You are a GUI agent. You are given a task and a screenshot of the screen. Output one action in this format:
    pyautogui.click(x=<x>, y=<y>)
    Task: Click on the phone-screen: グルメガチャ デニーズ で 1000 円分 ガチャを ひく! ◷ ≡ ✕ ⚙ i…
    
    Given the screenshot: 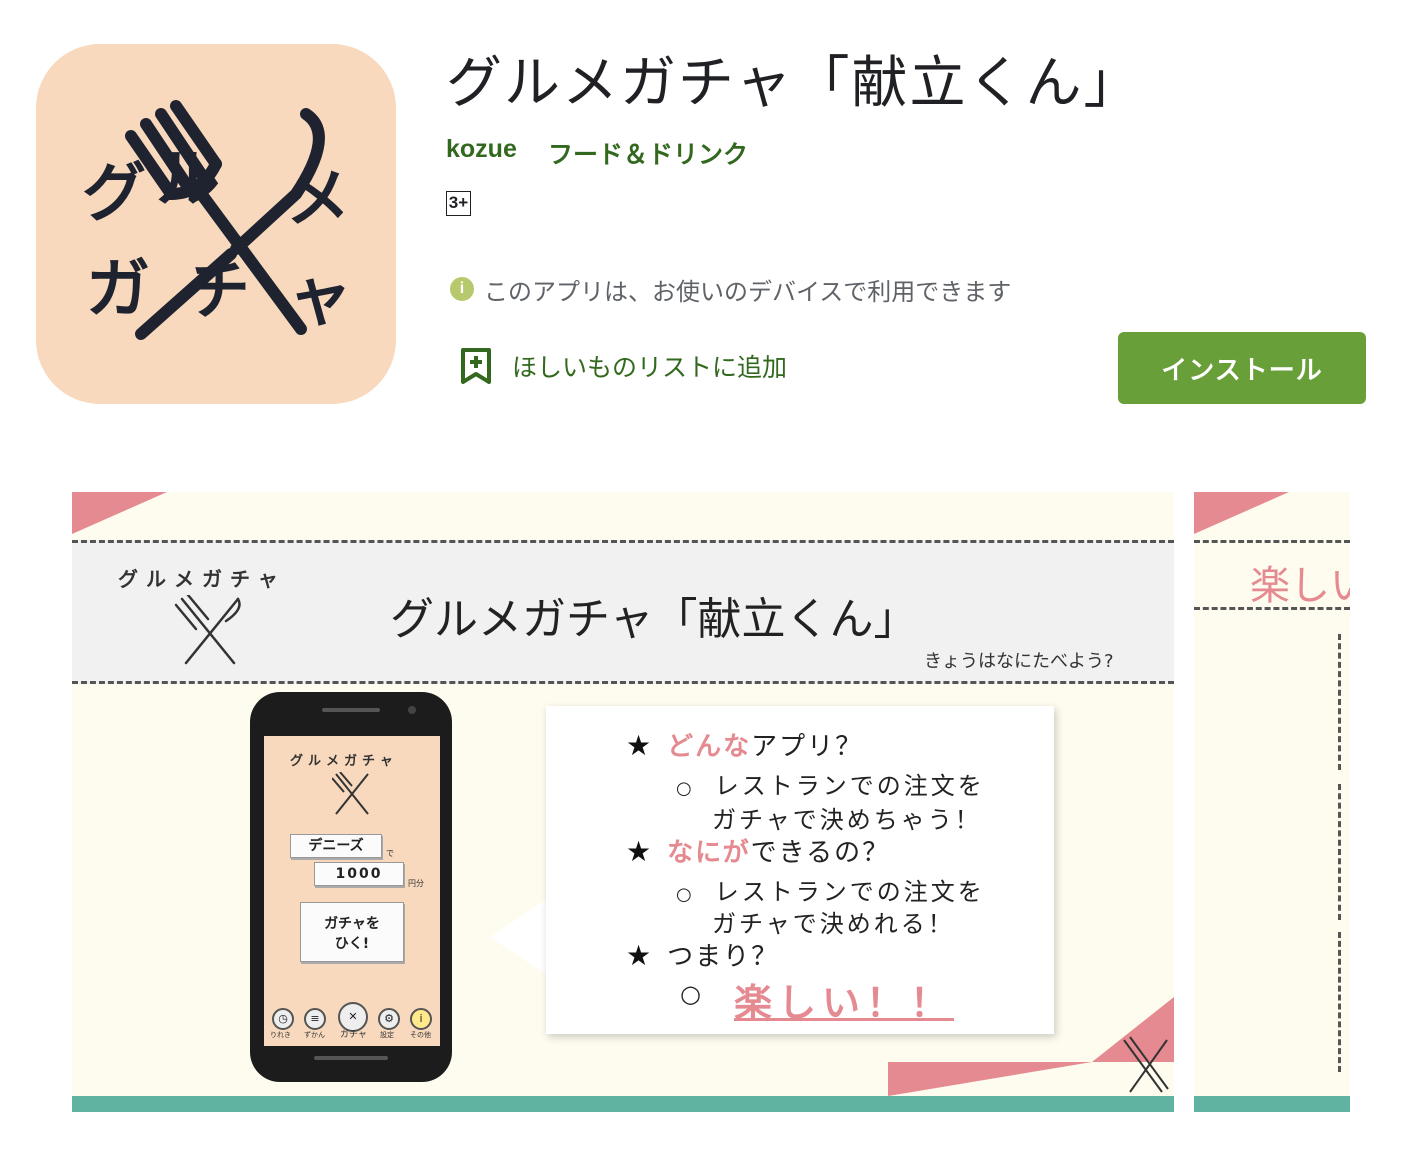 What is the action you would take?
    pyautogui.click(x=352, y=891)
    